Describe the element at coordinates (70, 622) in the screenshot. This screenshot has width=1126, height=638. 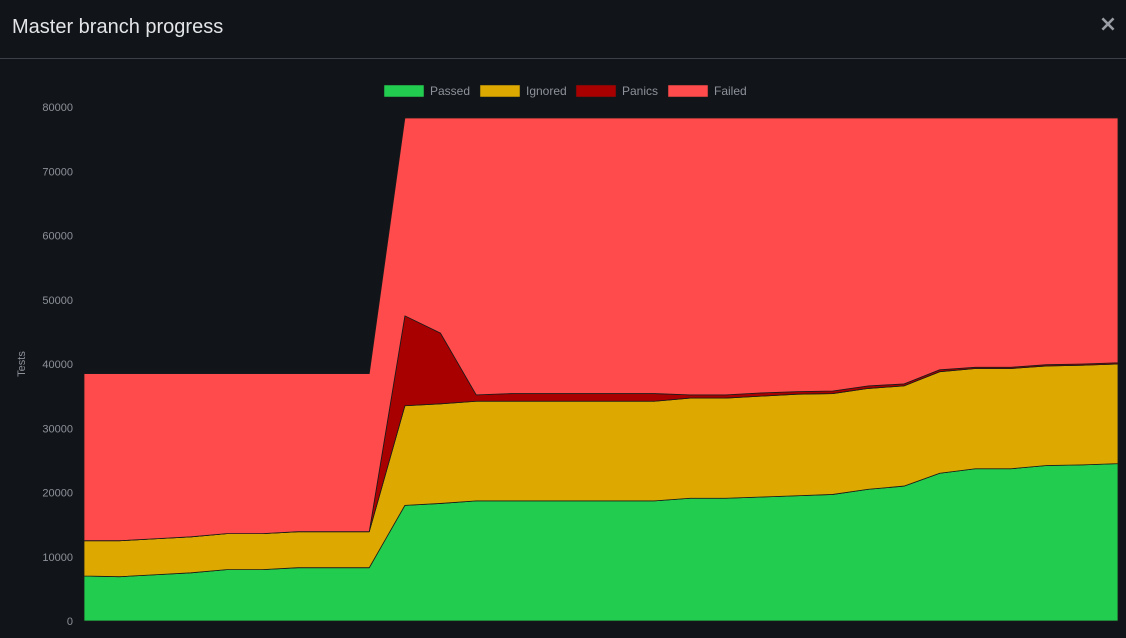
I see `y-tick-label: 0` at that location.